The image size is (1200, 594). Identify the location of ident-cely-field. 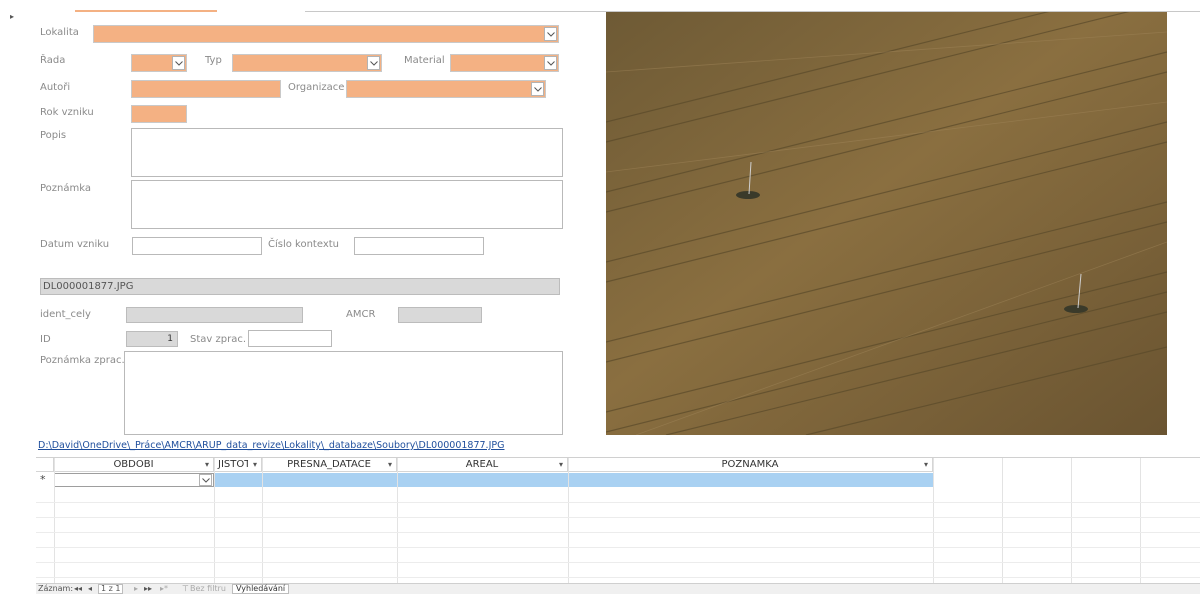
(214, 315).